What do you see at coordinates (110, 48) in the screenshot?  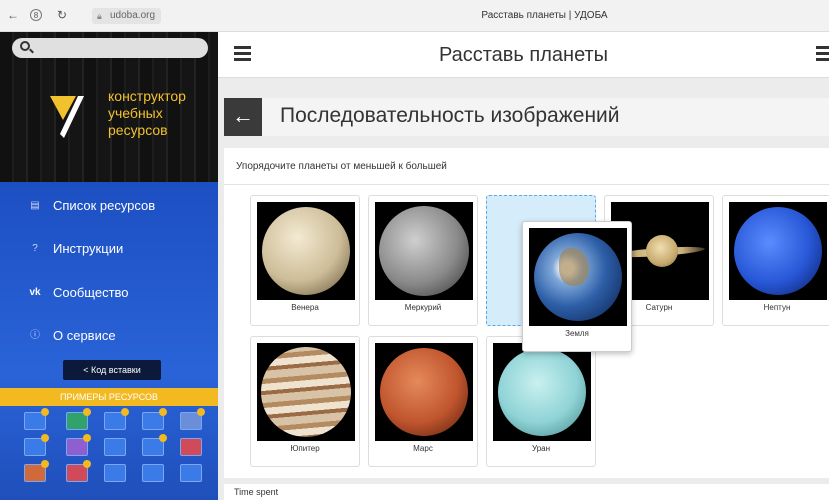 I see `search-input` at bounding box center [110, 48].